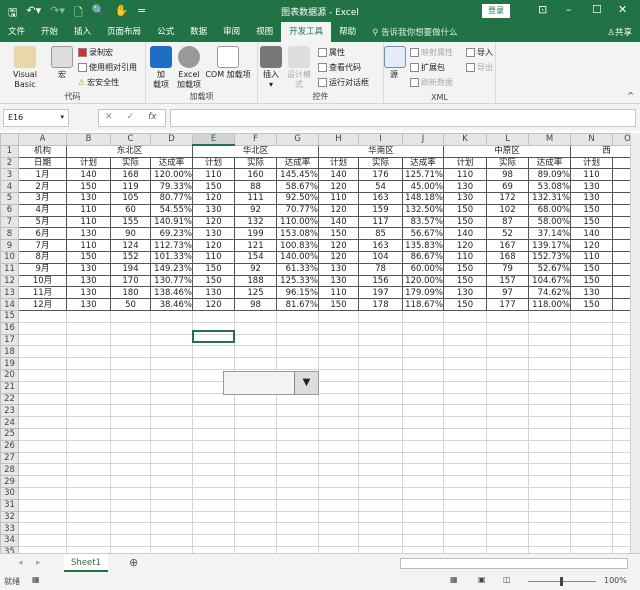 Image resolution: width=640 pixels, height=590 pixels. Describe the element at coordinates (255, 175) in the screenshot. I see `data-cell: 160` at that location.